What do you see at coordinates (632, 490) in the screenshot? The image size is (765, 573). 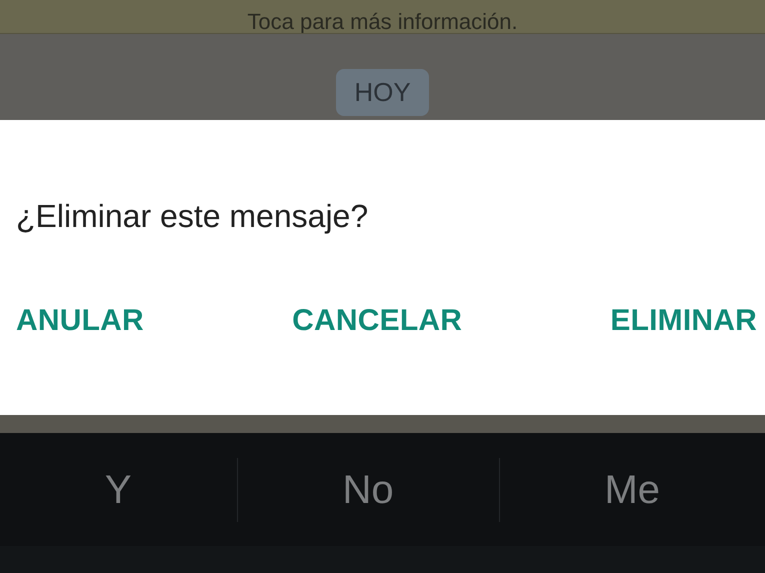 I see `word-suggestion: Me` at bounding box center [632, 490].